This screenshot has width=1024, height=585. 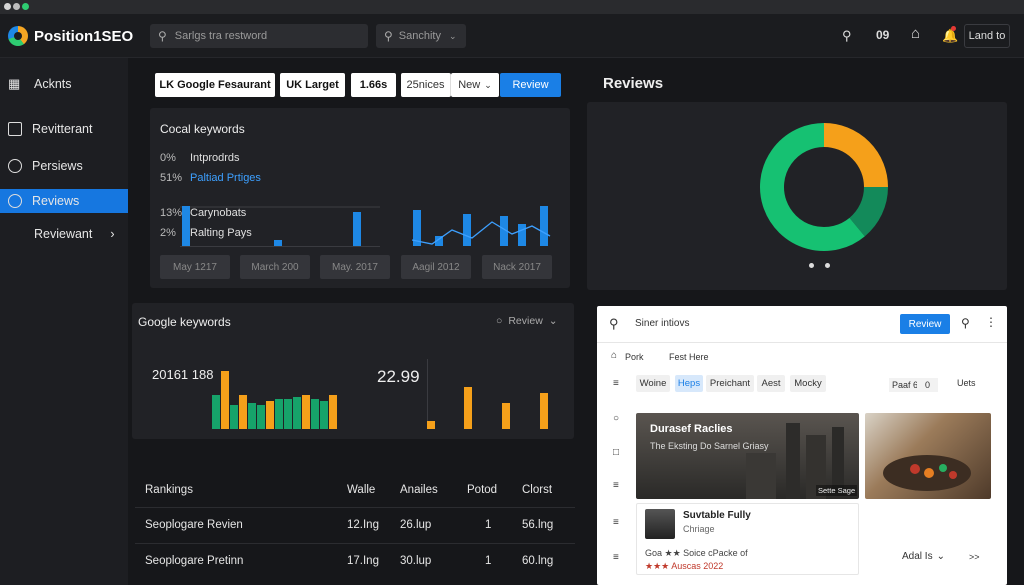 What do you see at coordinates (974, 557) in the screenshot?
I see `next-page-button: >>` at bounding box center [974, 557].